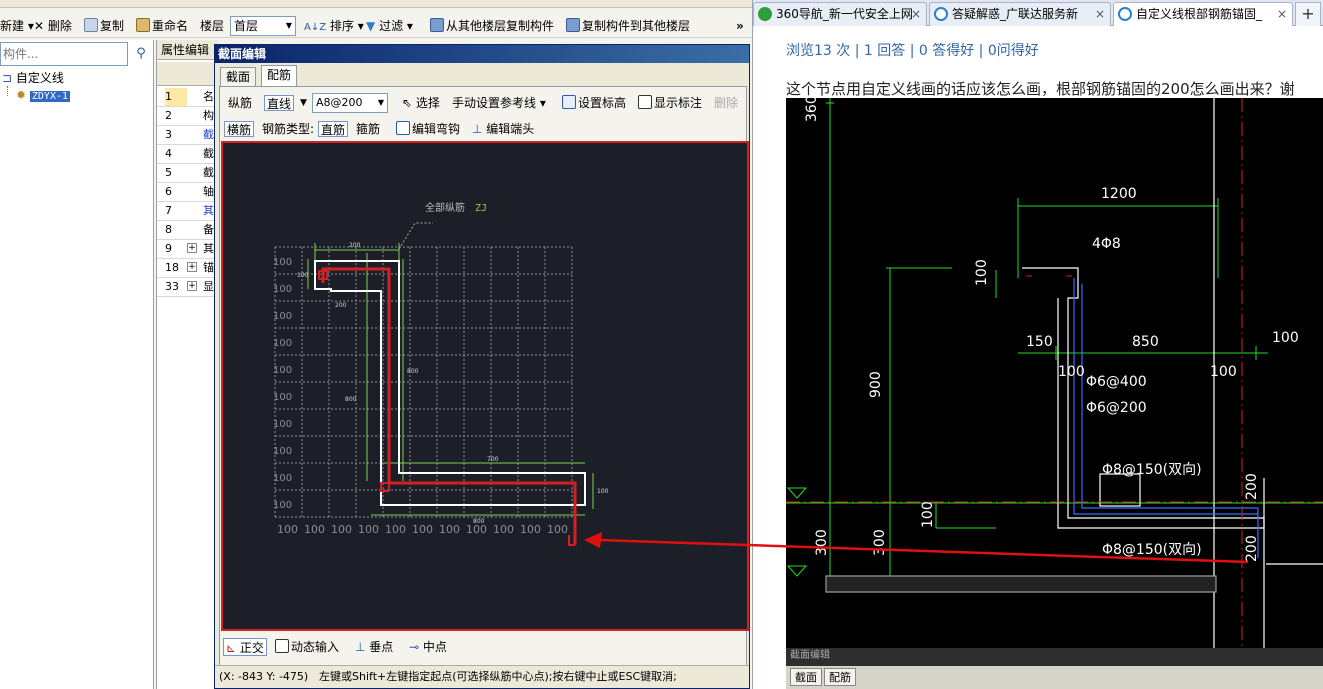 This screenshot has width=1323, height=689. I want to click on browser-tab-glodon: 答疑解惑_广联达服务新 ×, so click(1020, 14).